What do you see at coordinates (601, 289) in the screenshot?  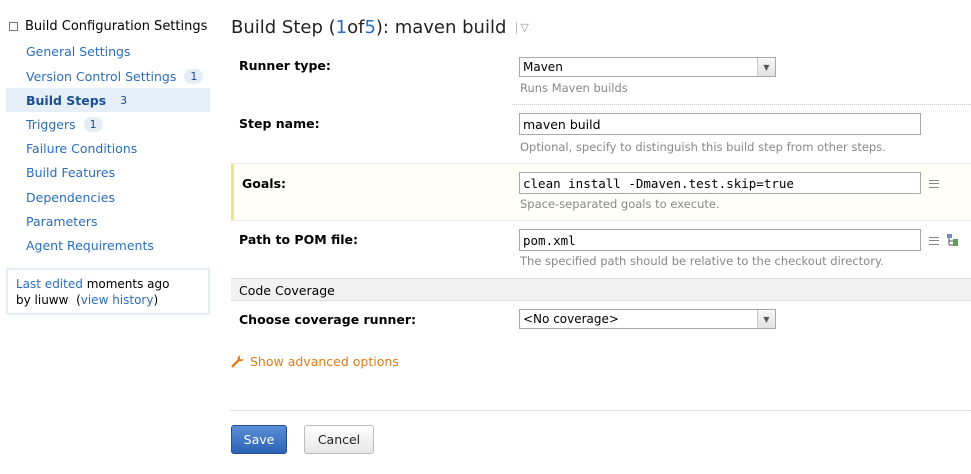 I see `code-coverage-section: Code Coverage` at bounding box center [601, 289].